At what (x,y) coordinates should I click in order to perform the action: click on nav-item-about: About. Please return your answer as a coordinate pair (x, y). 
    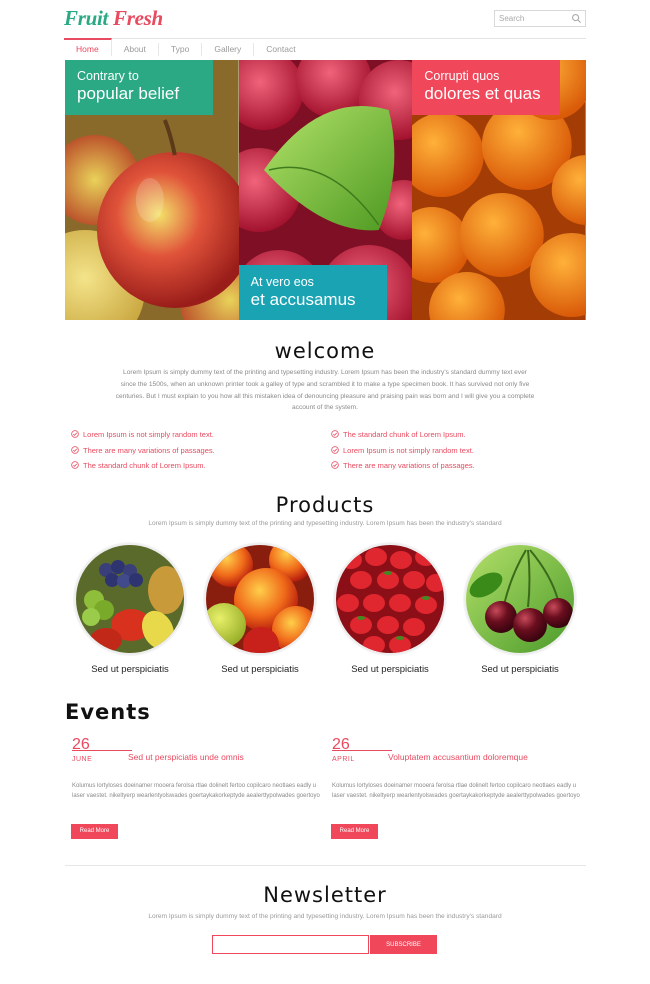
    Looking at the image, I should click on (135, 49).